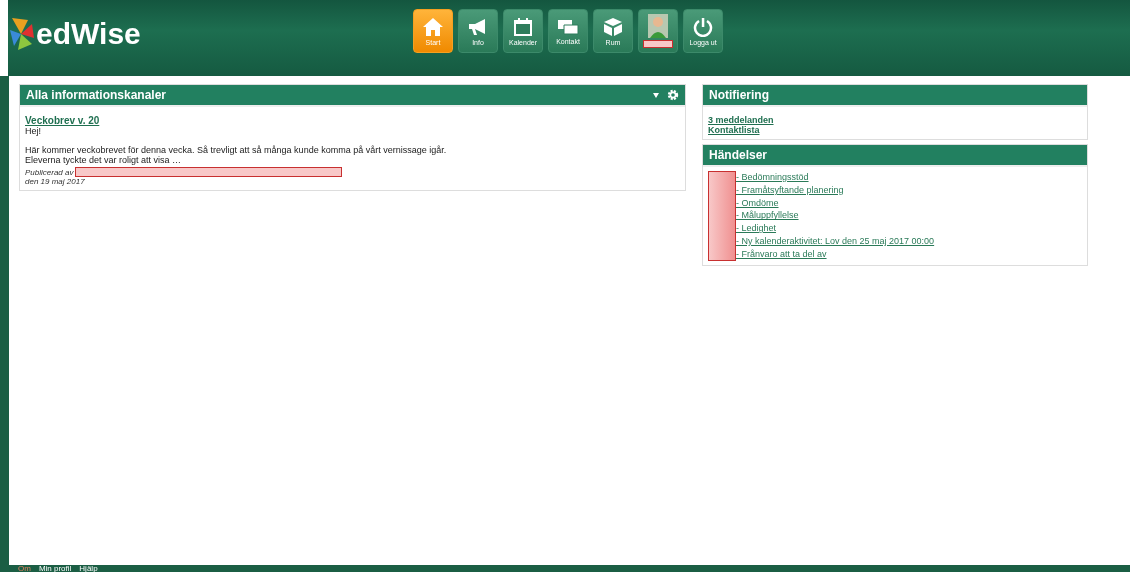  I want to click on cube-icon, so click(613, 26).